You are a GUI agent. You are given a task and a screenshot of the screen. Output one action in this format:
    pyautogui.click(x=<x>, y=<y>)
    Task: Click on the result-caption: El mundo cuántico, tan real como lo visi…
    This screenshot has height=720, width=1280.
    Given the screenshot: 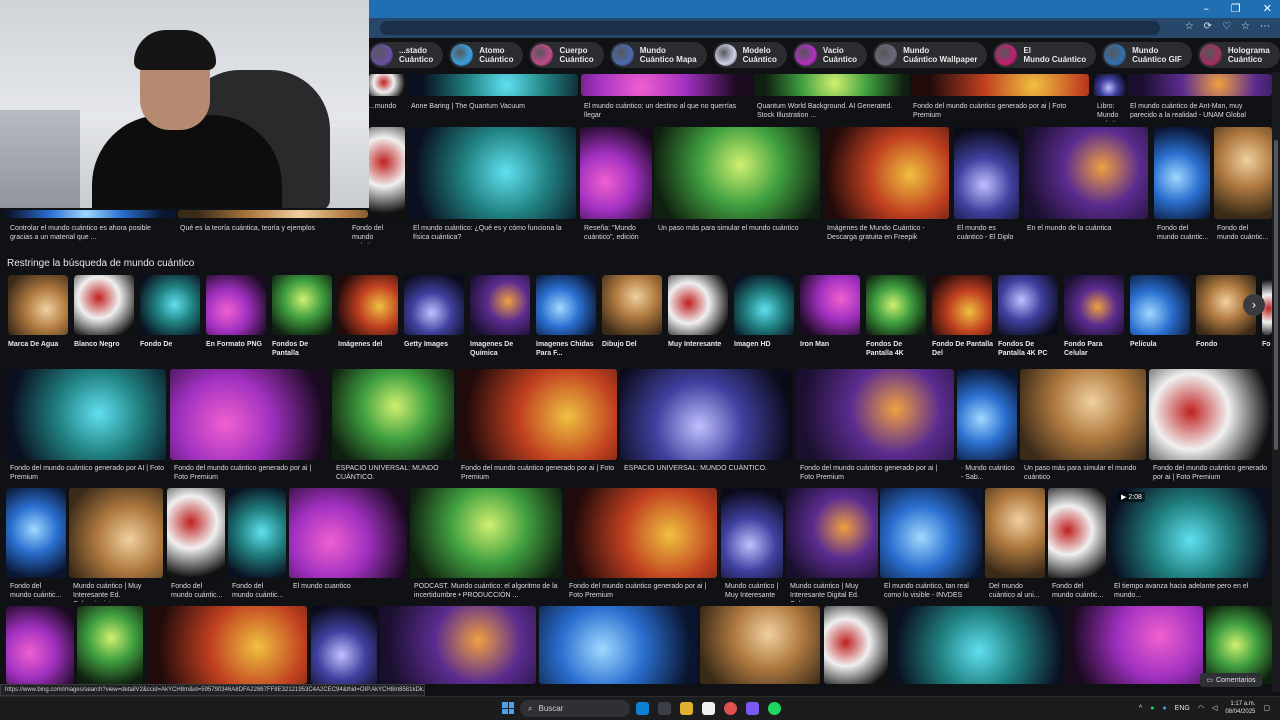 What is the action you would take?
    pyautogui.click(x=932, y=592)
    